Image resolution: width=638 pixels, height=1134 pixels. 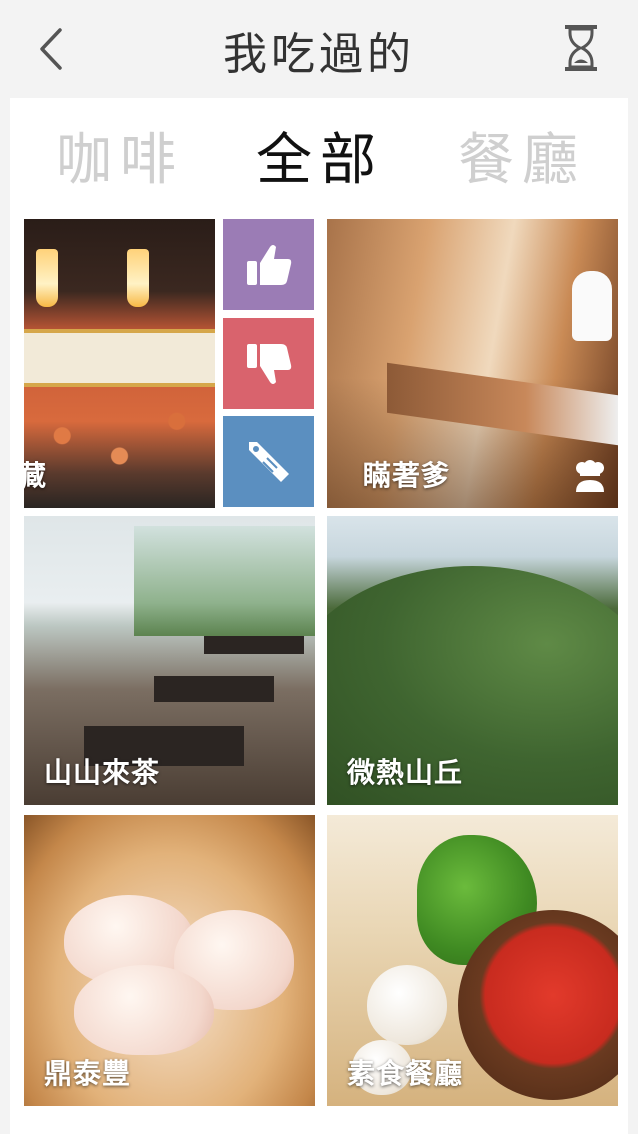 I want to click on calligraphy-scroll, so click(x=119, y=358).